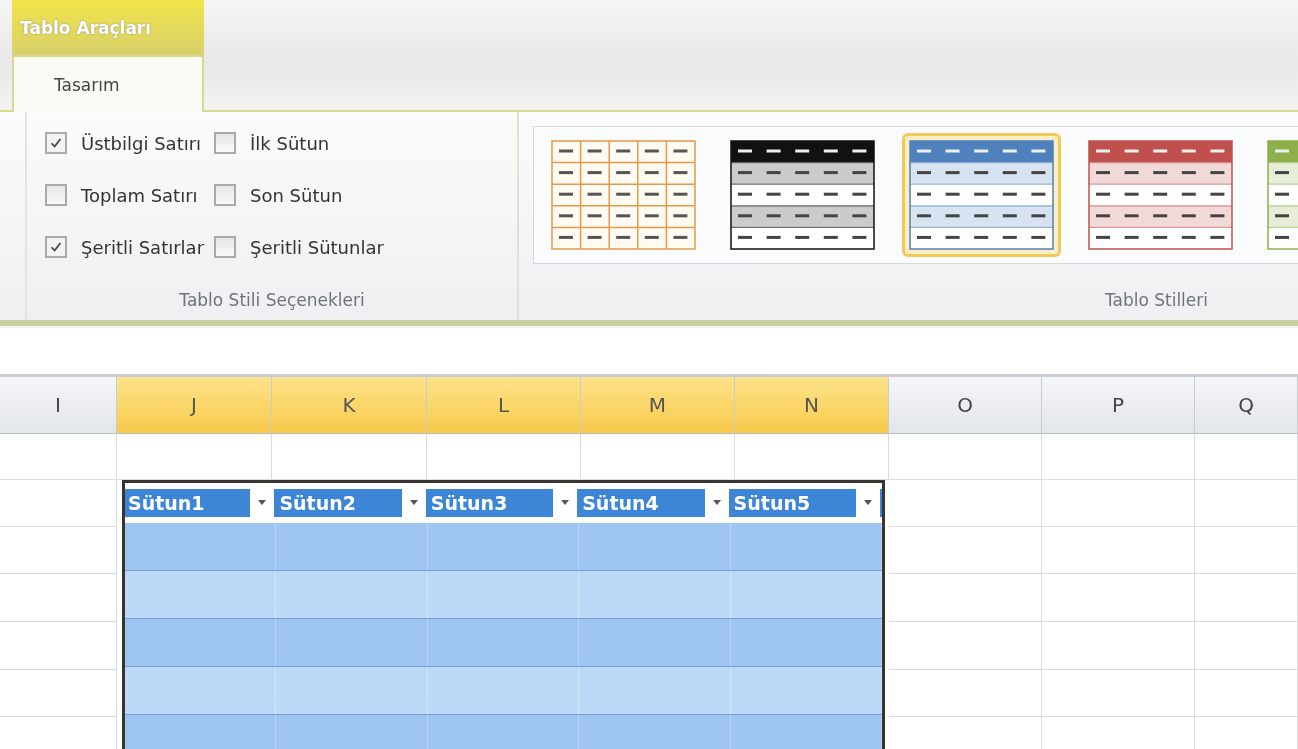 This screenshot has width=1298, height=749. Describe the element at coordinates (317, 247) in the screenshot. I see `option-label: Şeritli Sütunlar` at that location.